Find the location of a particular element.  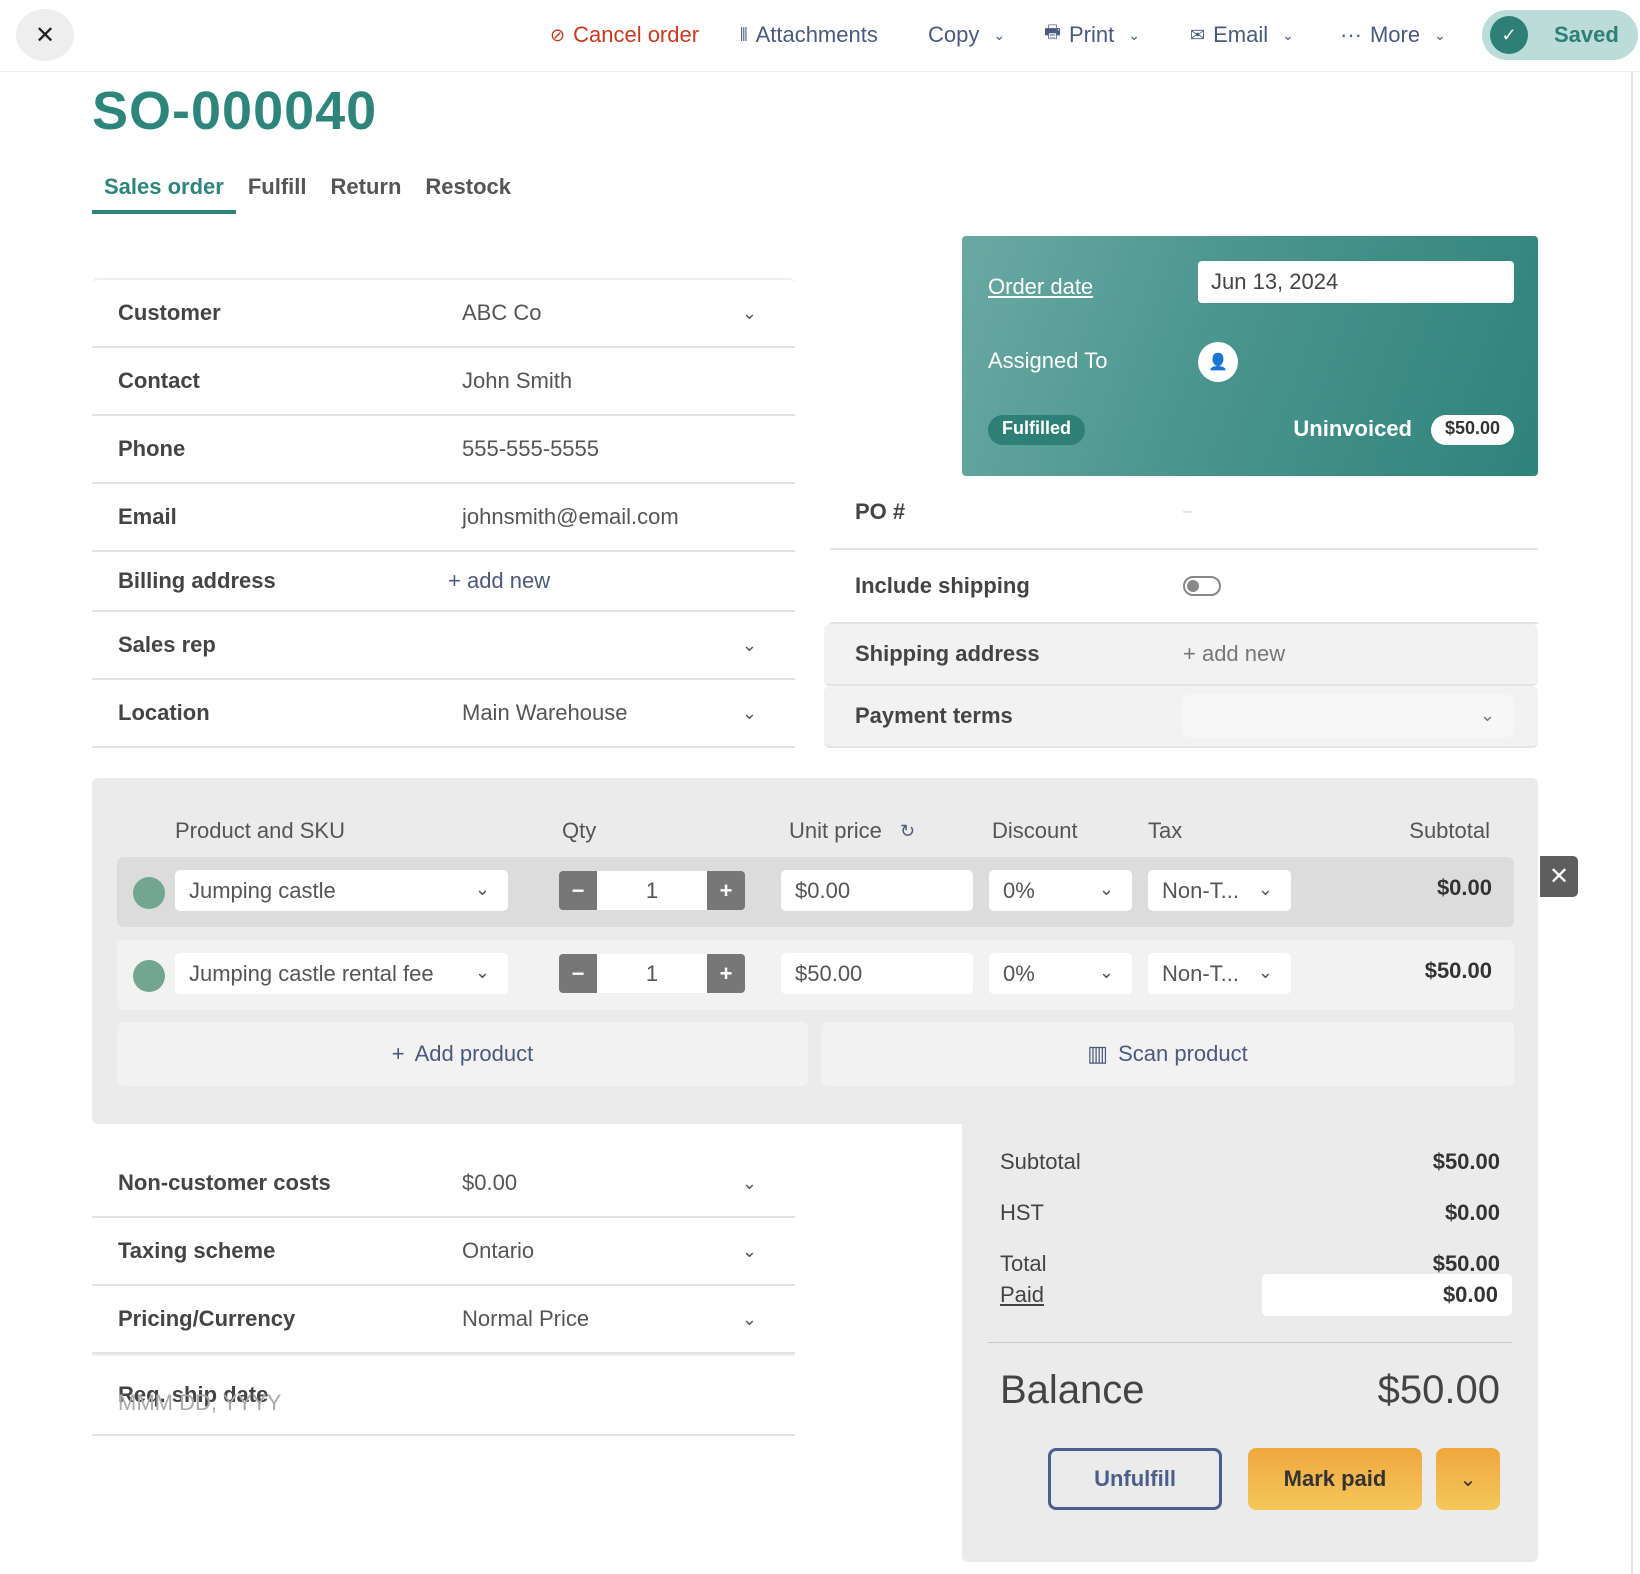

po-value: – is located at coordinates (1187, 512).